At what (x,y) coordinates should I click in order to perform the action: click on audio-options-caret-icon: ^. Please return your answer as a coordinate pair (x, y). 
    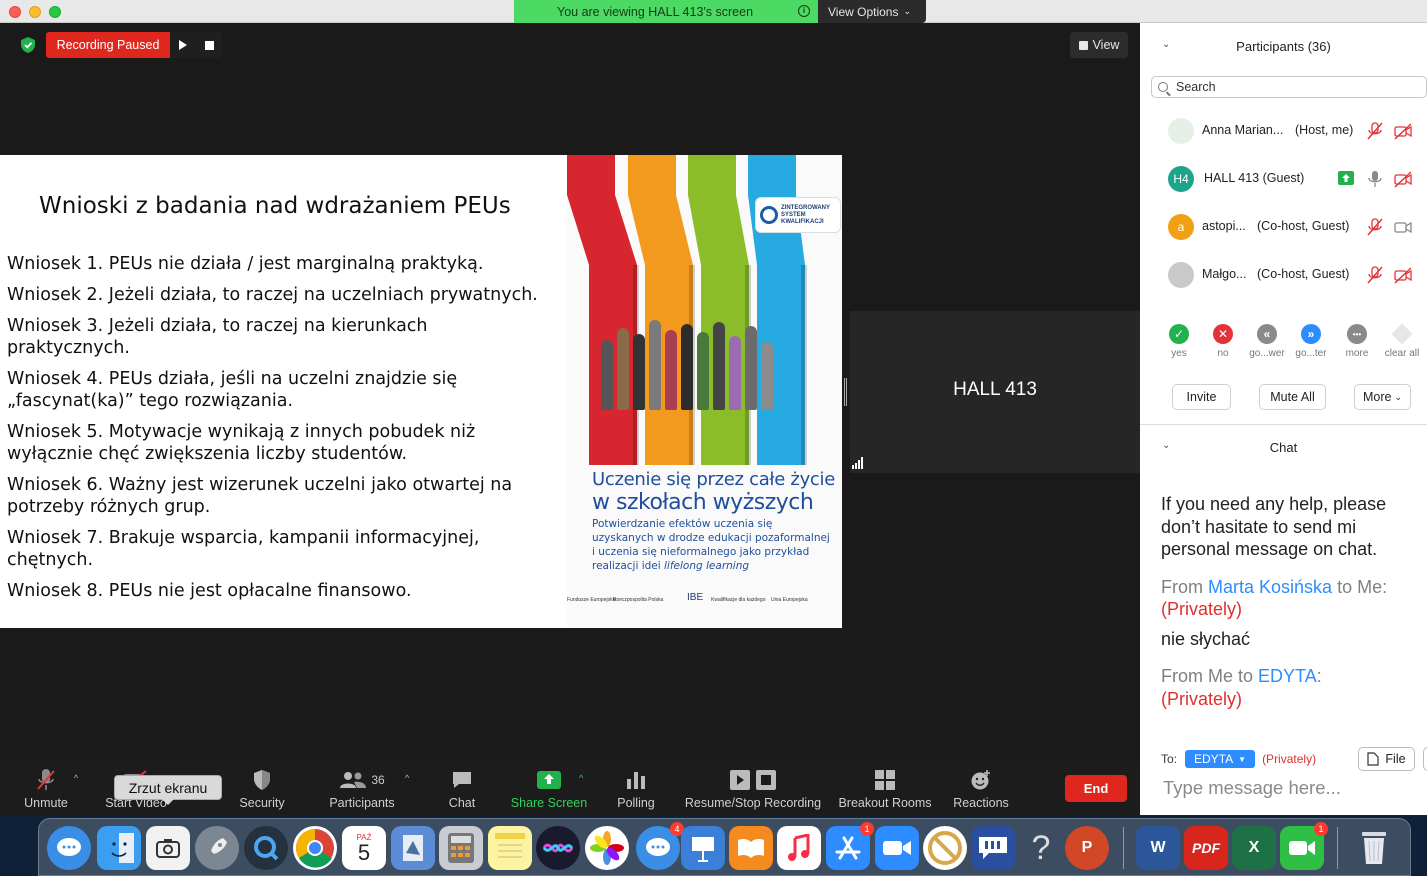
    Looking at the image, I should click on (76, 778).